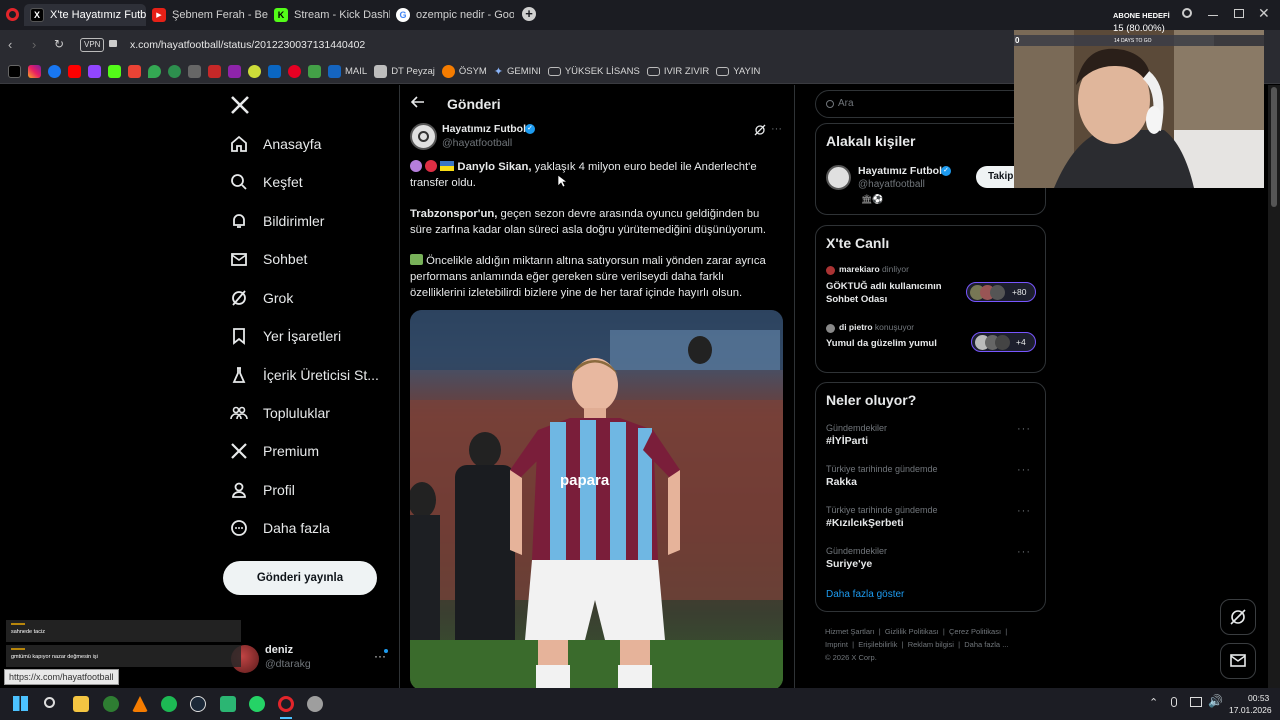 This screenshot has height=720, width=1280. Describe the element at coordinates (194, 71) in the screenshot. I see `link-bookmark-icon` at that location.